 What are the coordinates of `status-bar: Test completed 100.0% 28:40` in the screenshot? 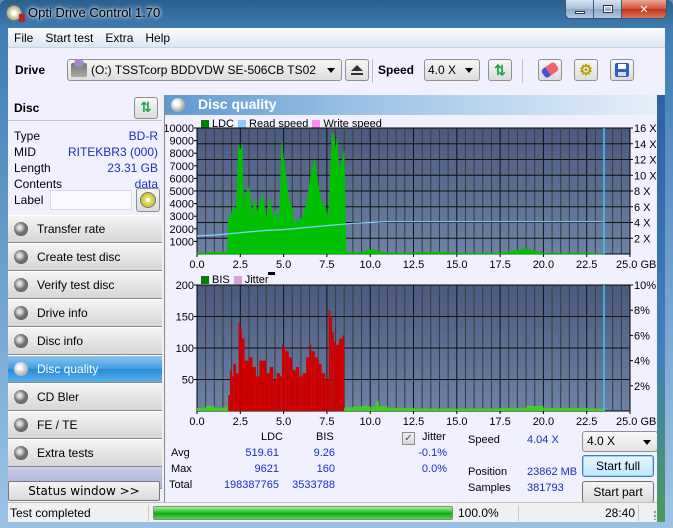 It's located at (336, 512).